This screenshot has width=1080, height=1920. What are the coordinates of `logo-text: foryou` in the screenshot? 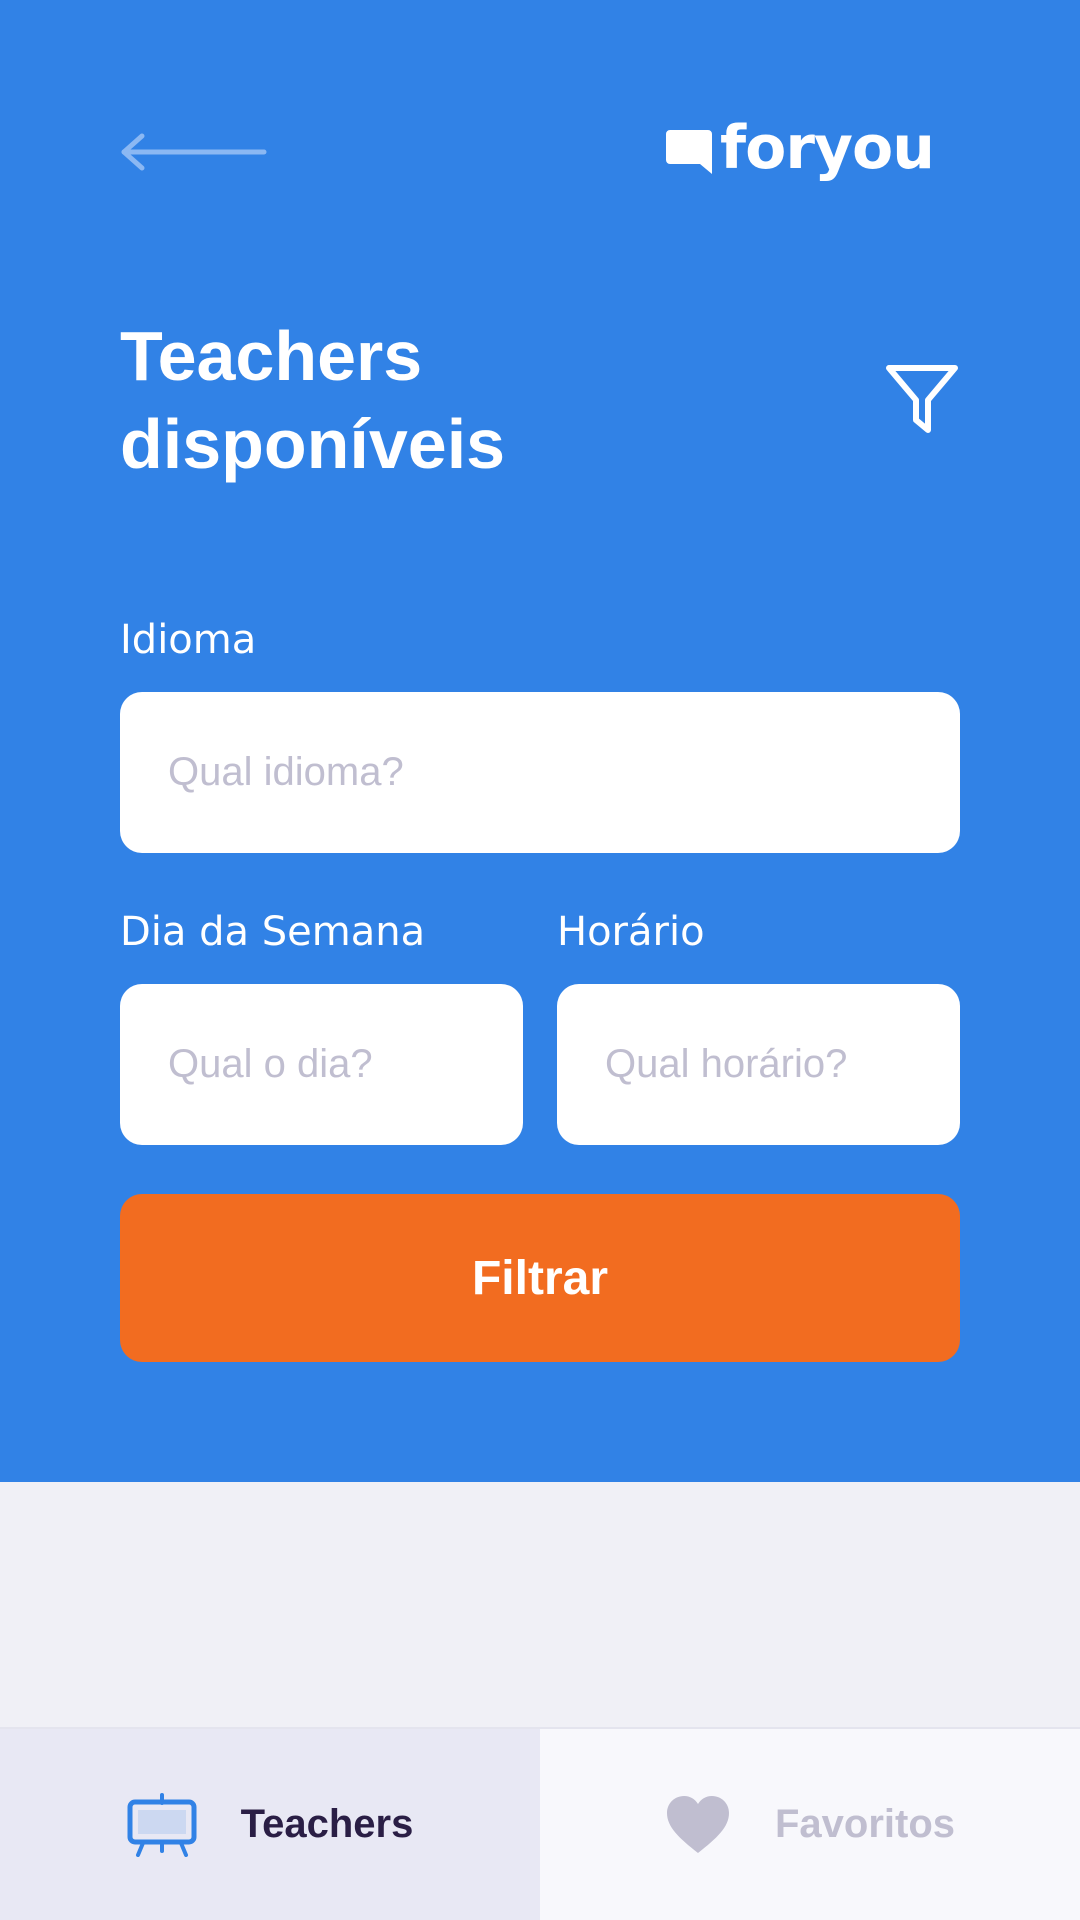 It's located at (827, 148).